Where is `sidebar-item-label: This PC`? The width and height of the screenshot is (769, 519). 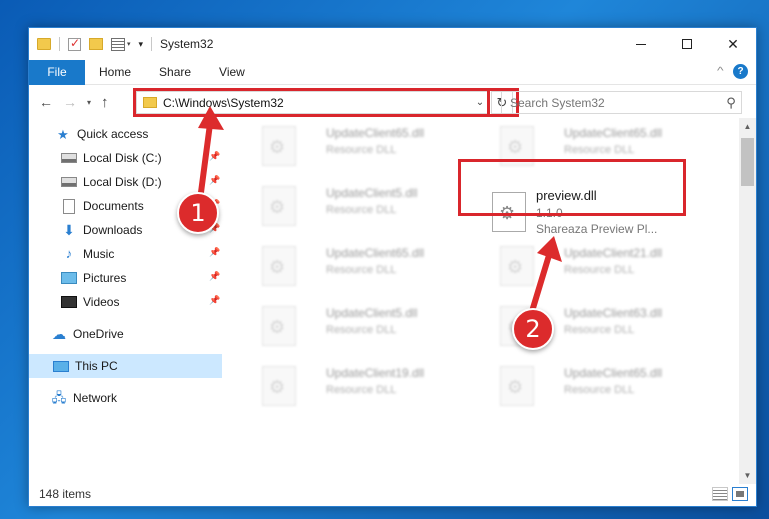
sidebar-item-label: This PC is located at coordinates (96, 366).